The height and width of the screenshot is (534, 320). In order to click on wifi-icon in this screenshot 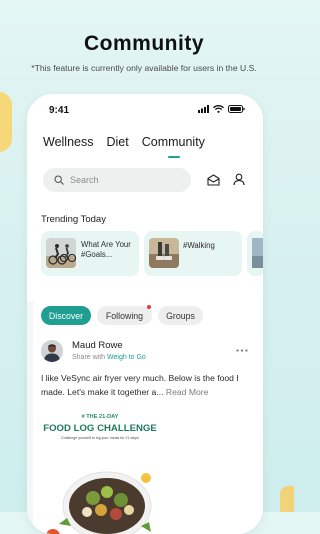, I will do `click(218, 109)`.